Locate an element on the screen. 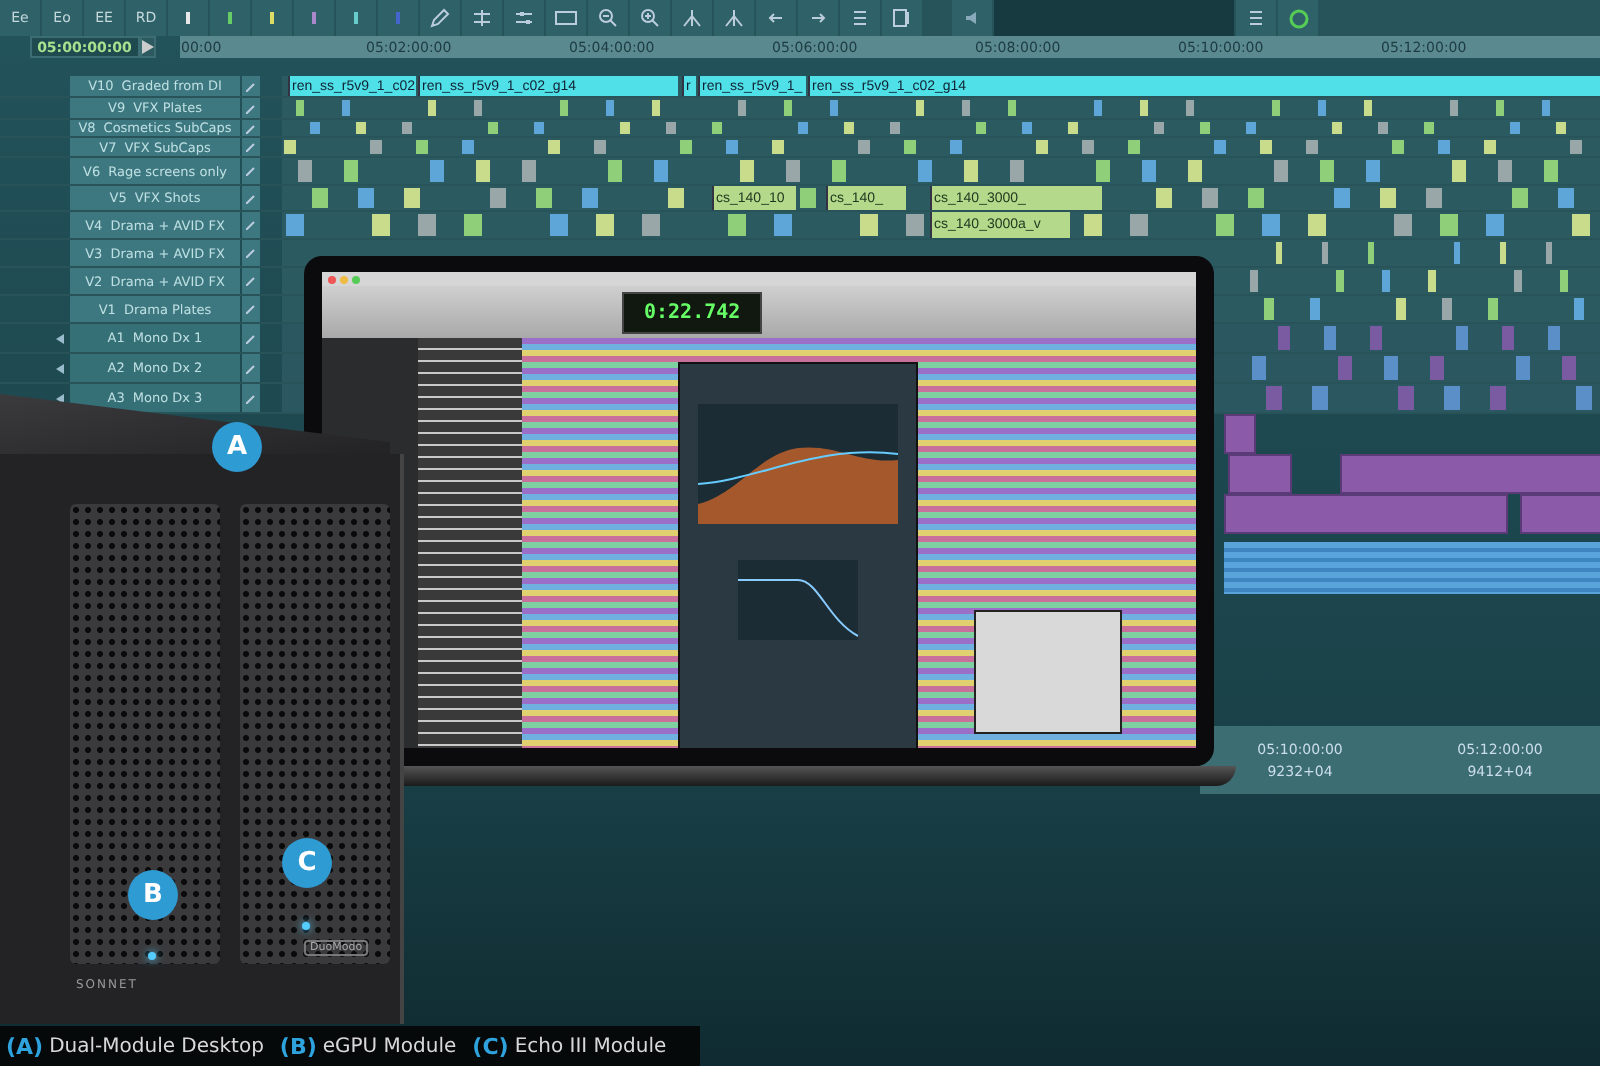  ring-icon is located at coordinates (1298, 18).